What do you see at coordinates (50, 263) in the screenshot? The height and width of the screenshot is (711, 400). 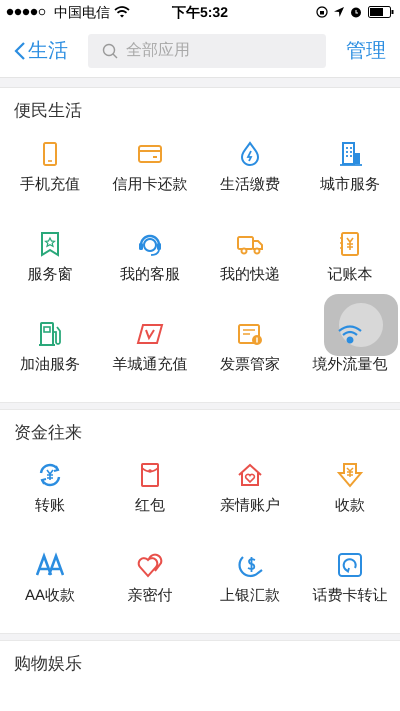 I see `app-shortcut: 服务窗` at bounding box center [50, 263].